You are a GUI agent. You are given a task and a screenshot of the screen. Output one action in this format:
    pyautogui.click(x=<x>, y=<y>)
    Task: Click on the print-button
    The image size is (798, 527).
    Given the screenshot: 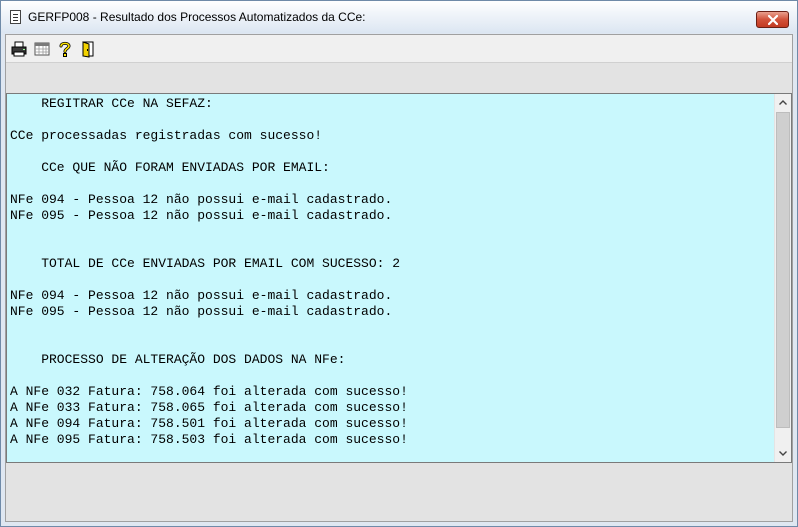 What is the action you would take?
    pyautogui.click(x=19, y=49)
    